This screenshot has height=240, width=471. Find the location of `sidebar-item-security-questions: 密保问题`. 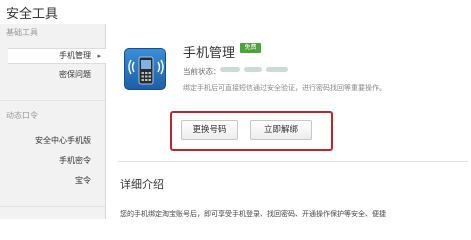

sidebar-item-security-questions: 密保问题 is located at coordinates (57, 75).